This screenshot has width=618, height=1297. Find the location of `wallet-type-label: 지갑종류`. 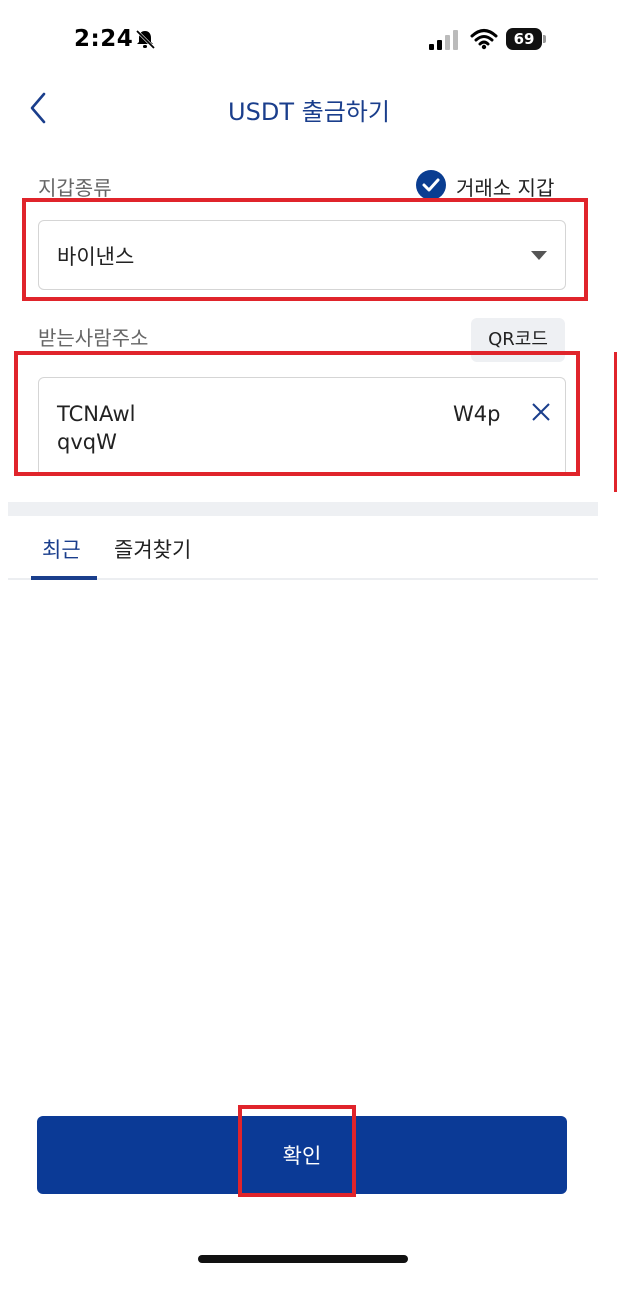

wallet-type-label: 지갑종류 is located at coordinates (75, 188).